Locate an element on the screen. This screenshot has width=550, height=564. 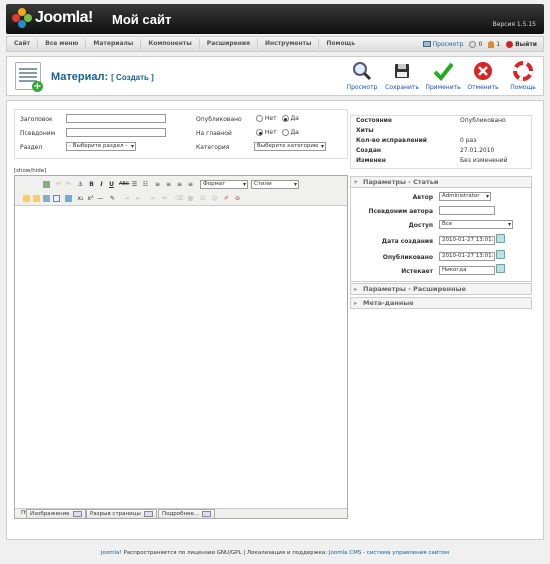
page-break-button: Разрыв страницы is located at coordinates (121, 514).